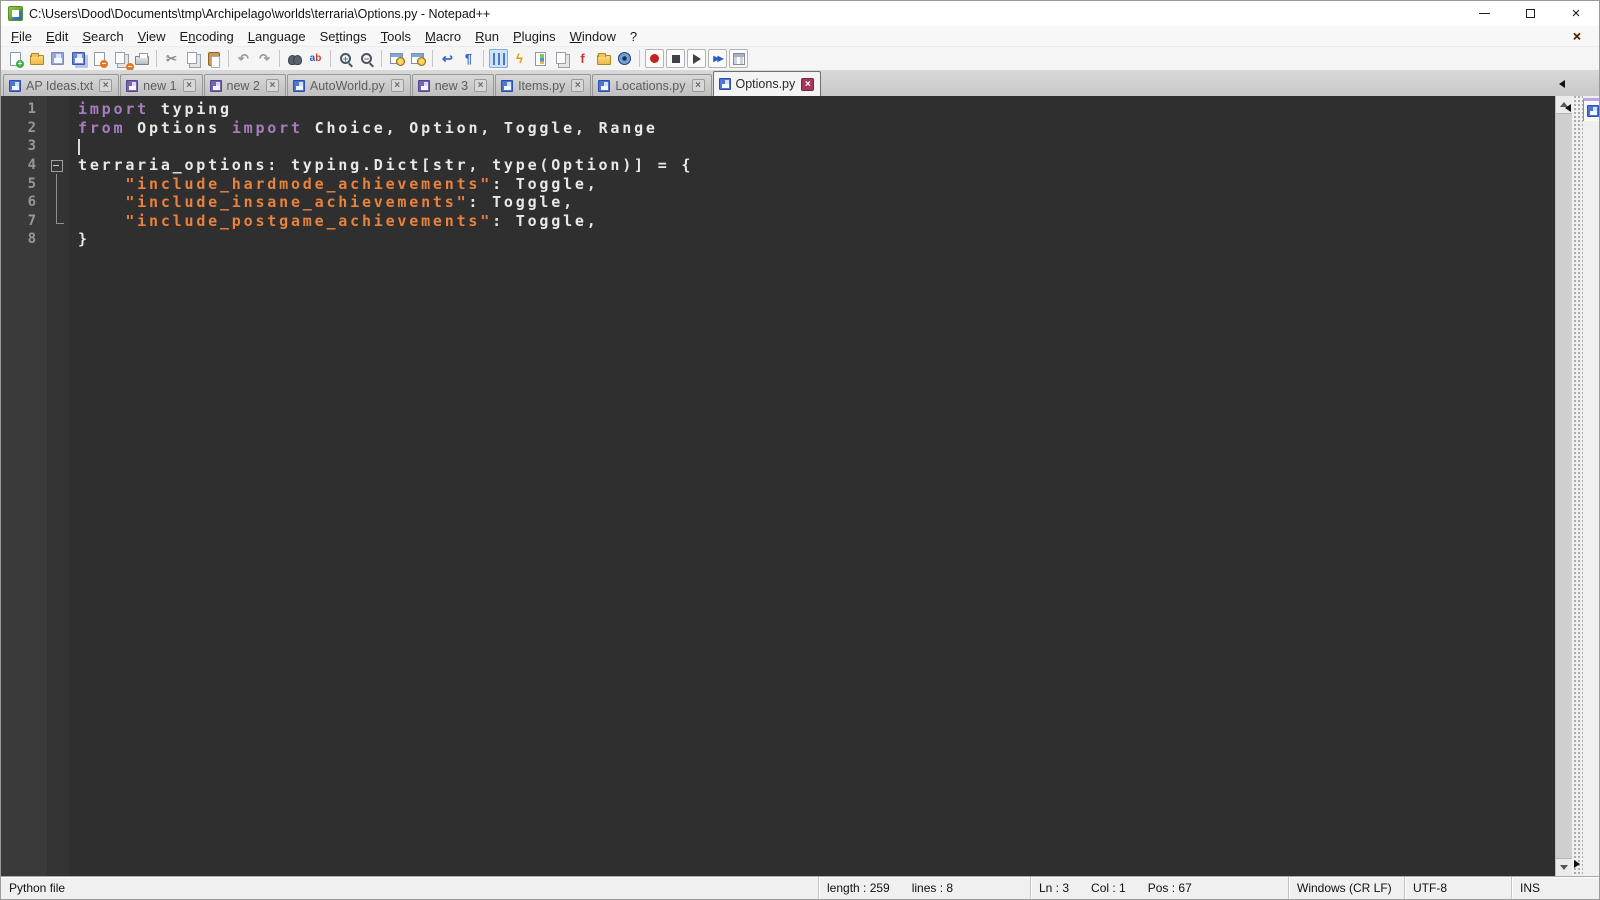  What do you see at coordinates (932, 888) in the screenshot?
I see `lines-label: lines : 8` at bounding box center [932, 888].